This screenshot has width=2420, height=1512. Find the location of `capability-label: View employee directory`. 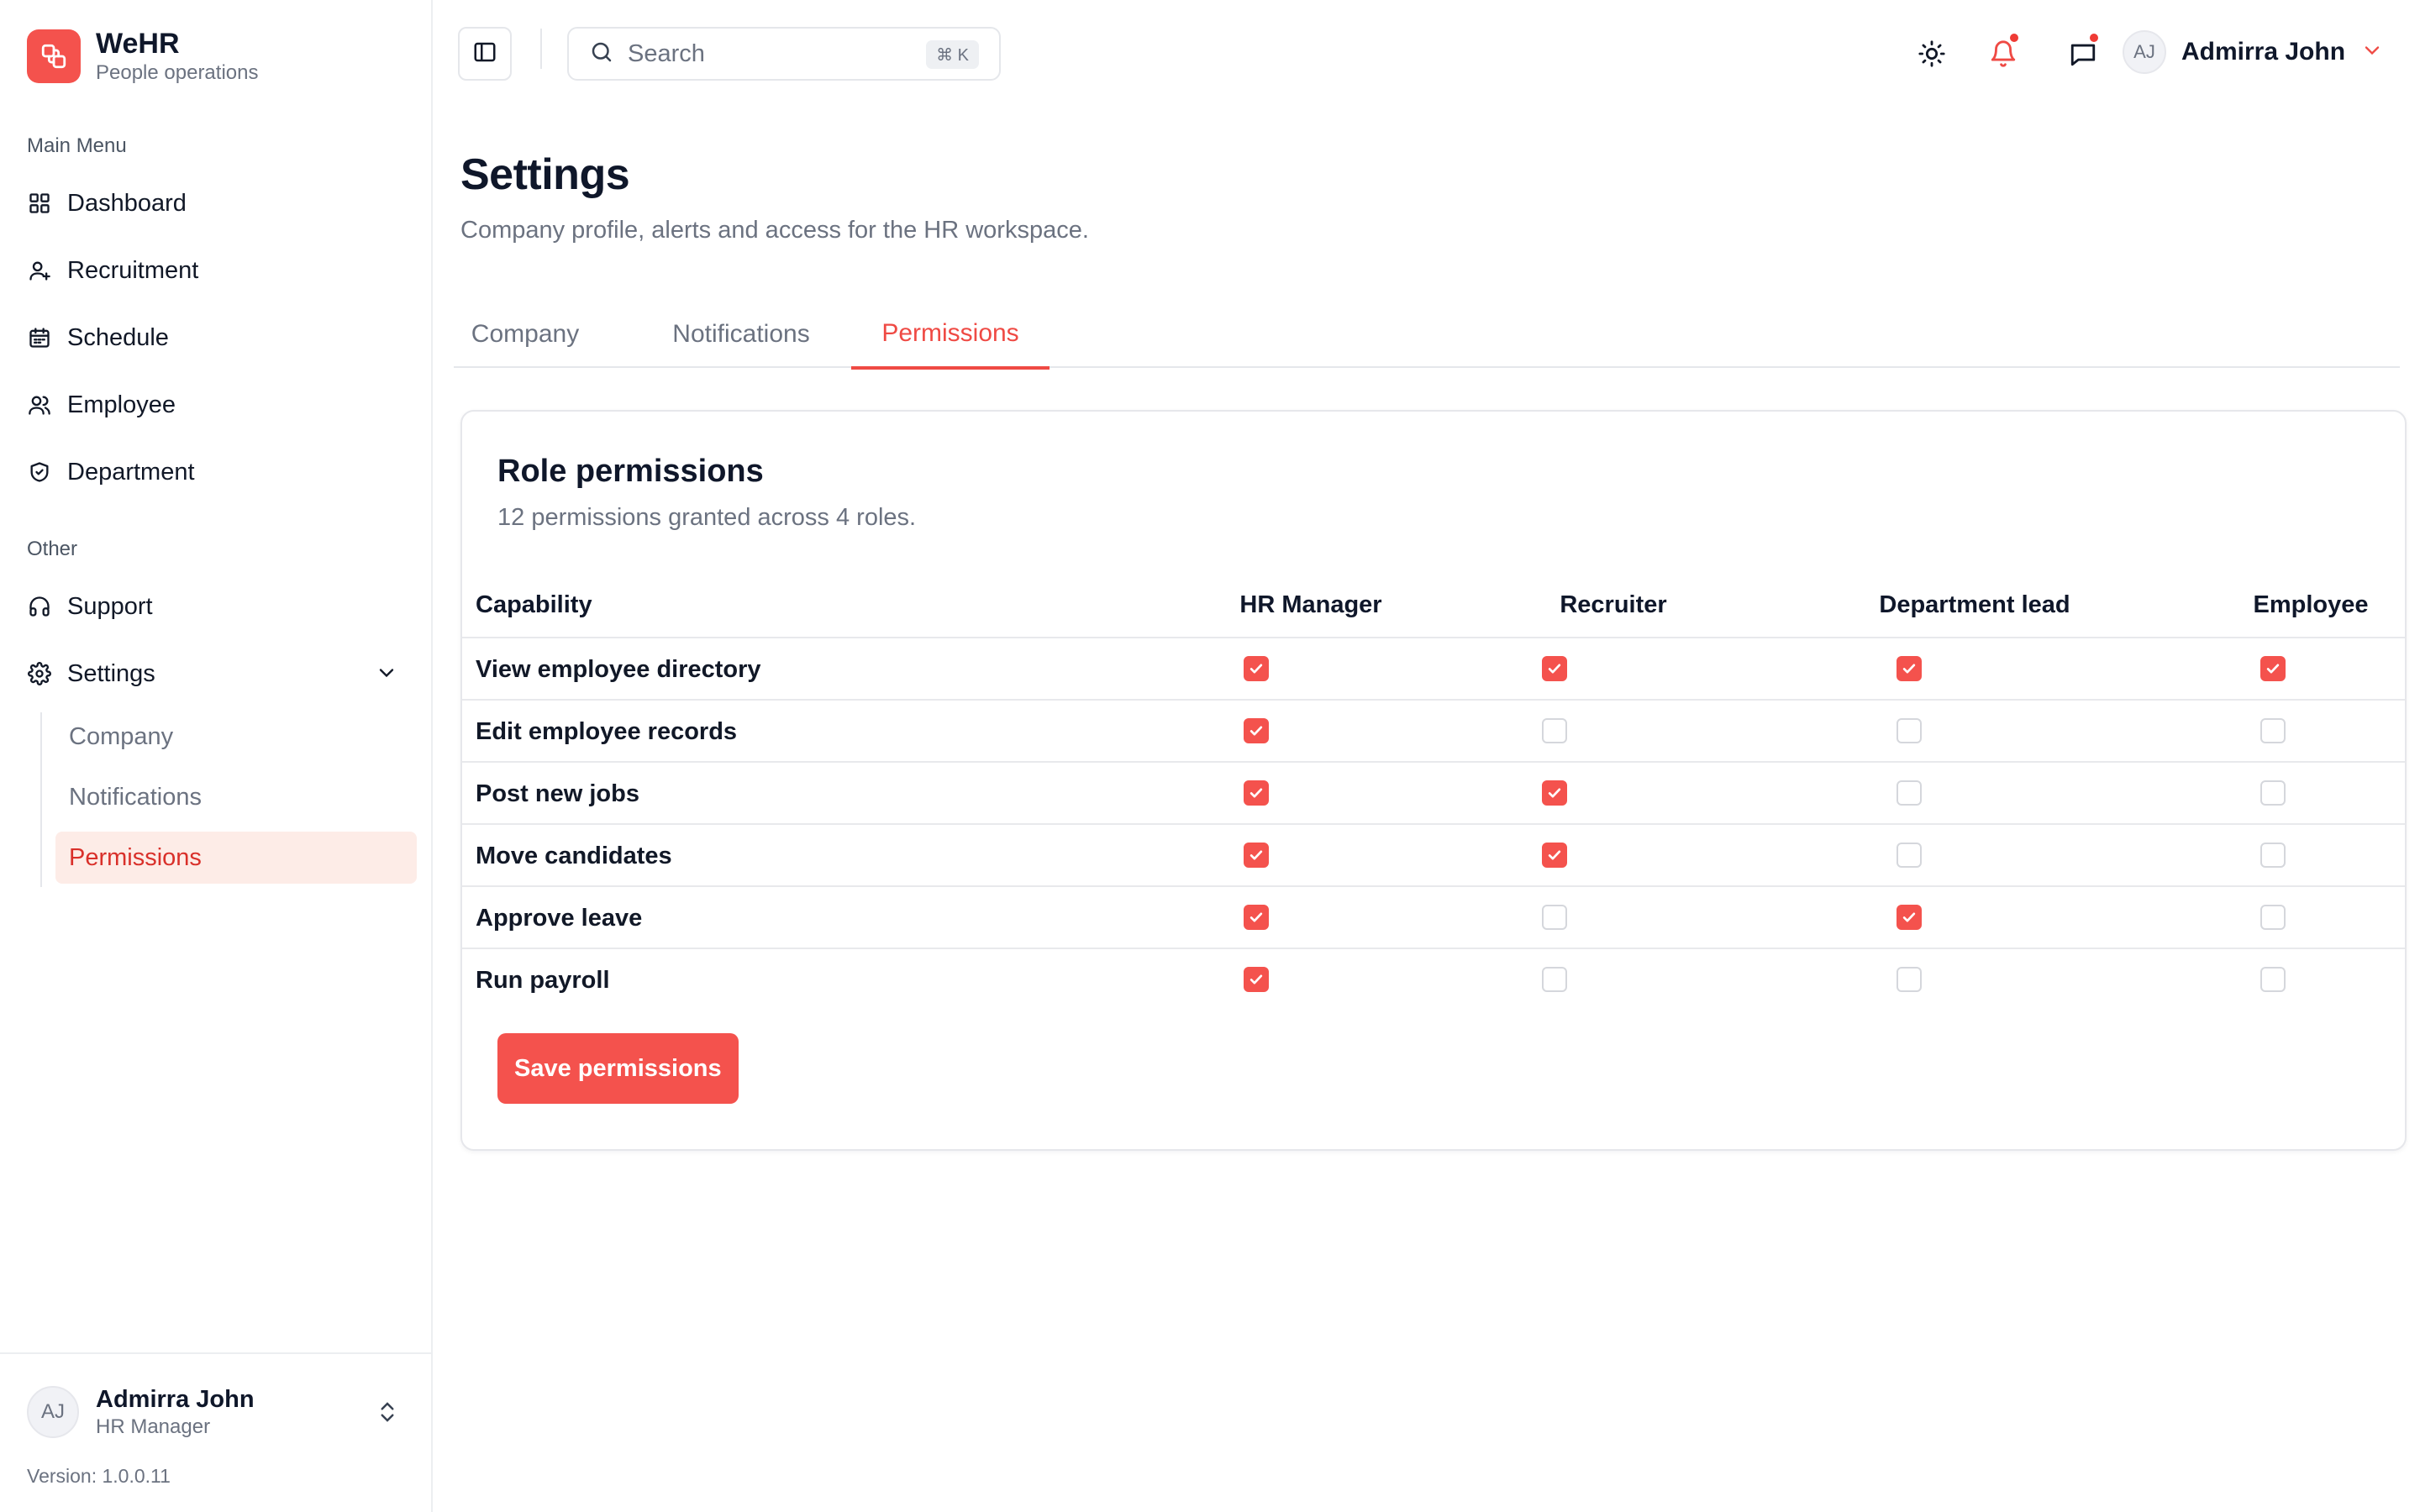

capability-label: View employee directory is located at coordinates (618, 669).